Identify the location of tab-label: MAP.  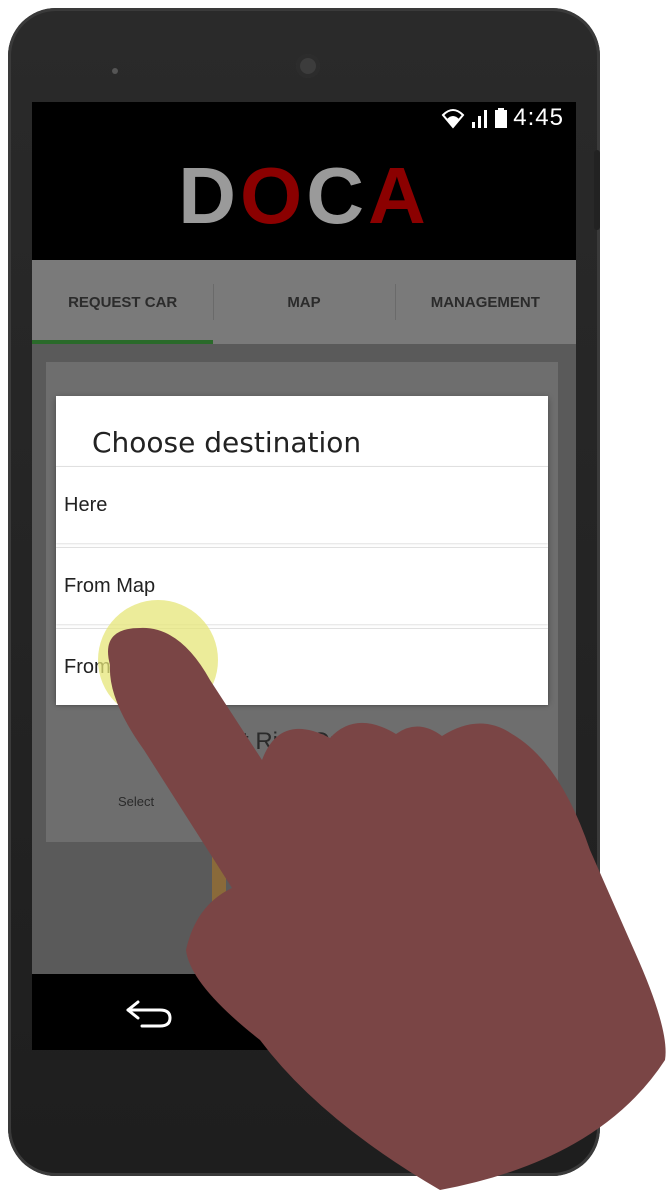
(304, 302).